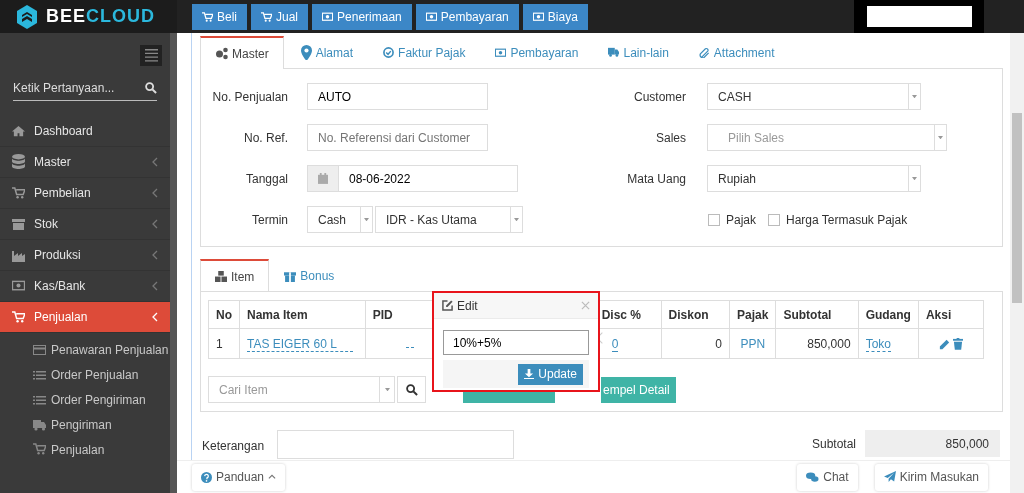 Image resolution: width=1024 pixels, height=493 pixels. What do you see at coordinates (242, 52) in the screenshot?
I see `tab: Master` at bounding box center [242, 52].